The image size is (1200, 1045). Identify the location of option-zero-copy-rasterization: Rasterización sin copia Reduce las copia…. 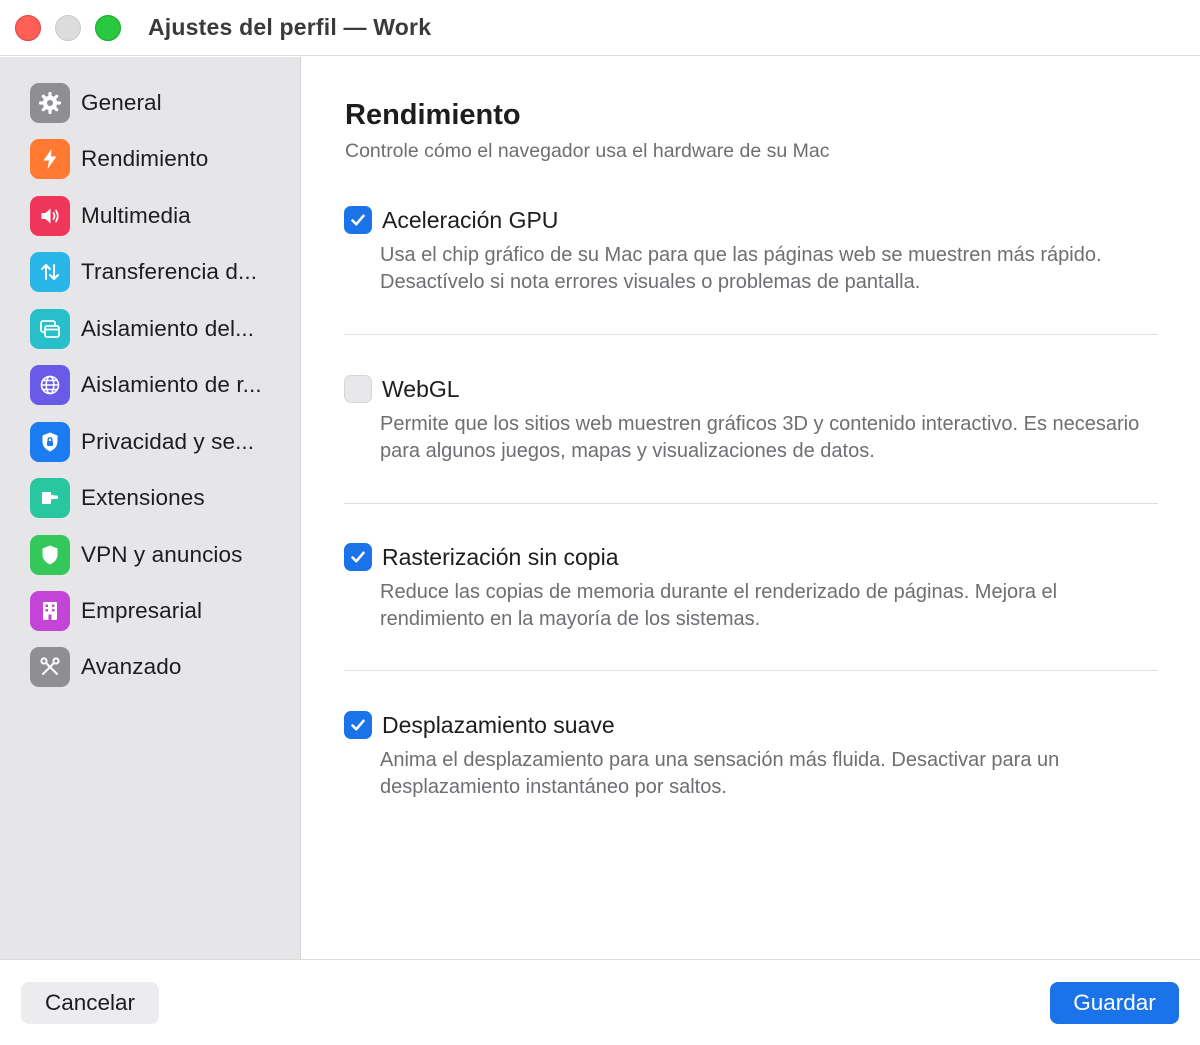
(751, 587).